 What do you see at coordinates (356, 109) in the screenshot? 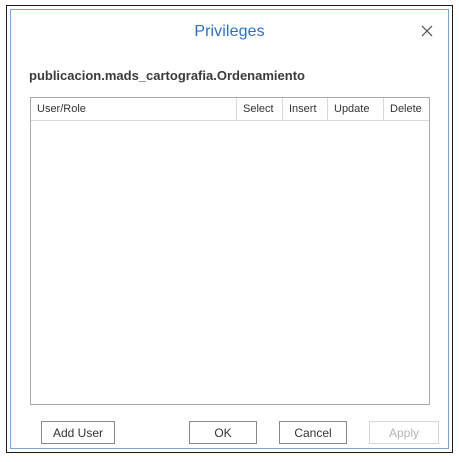
I see `column-header-update: Update` at bounding box center [356, 109].